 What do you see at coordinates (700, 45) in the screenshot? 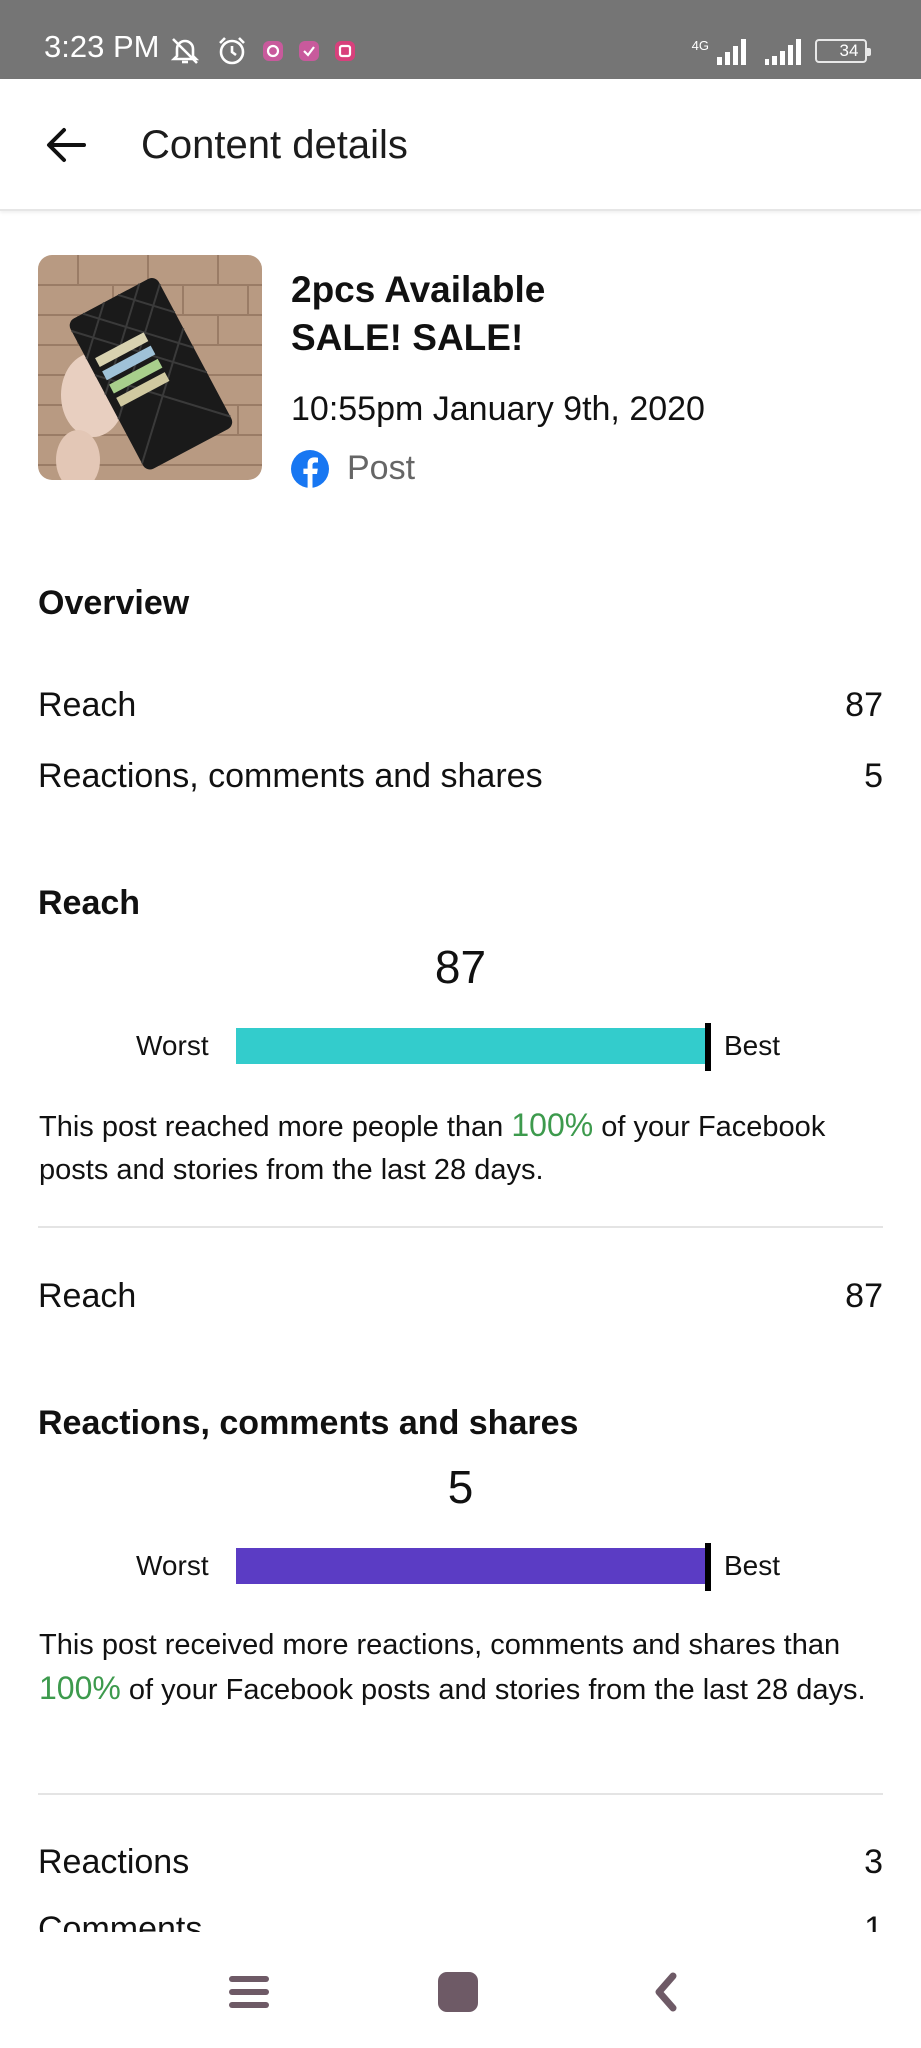
I see `network-label: 4G` at bounding box center [700, 45].